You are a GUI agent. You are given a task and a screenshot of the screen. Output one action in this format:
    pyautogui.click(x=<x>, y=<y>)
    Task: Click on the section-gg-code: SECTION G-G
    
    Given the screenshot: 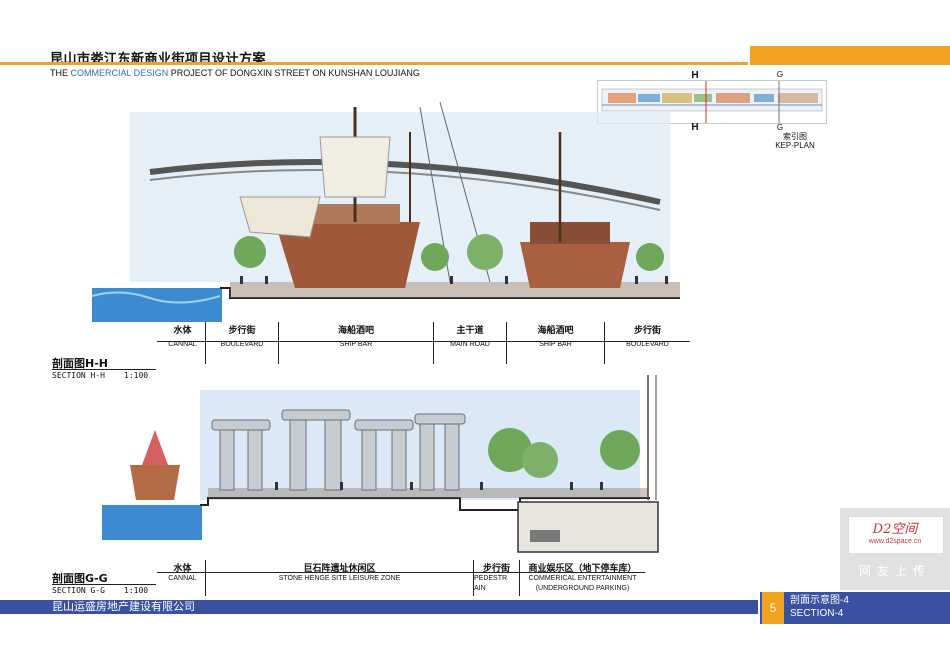 What is the action you would take?
    pyautogui.click(x=78, y=590)
    